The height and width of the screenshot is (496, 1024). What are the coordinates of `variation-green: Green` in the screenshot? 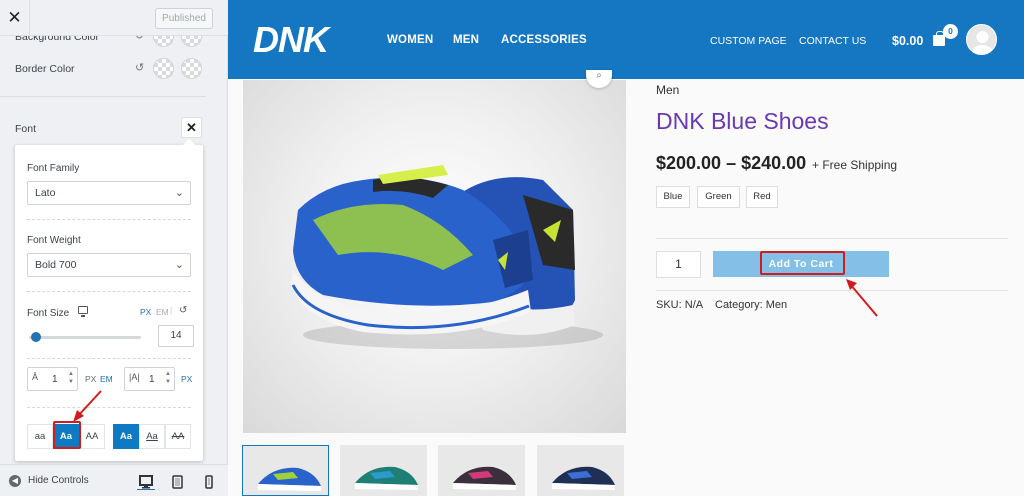 It's located at (718, 197).